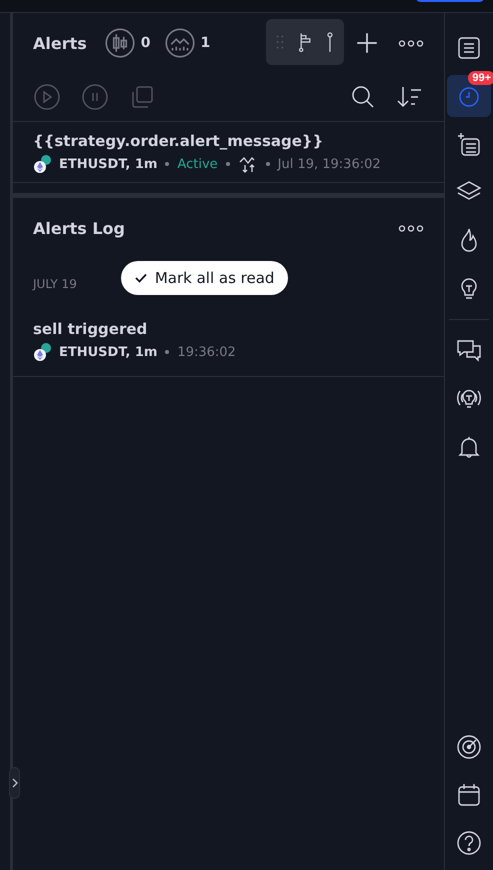 The width and height of the screenshot is (493, 870). I want to click on target-icon, so click(469, 747).